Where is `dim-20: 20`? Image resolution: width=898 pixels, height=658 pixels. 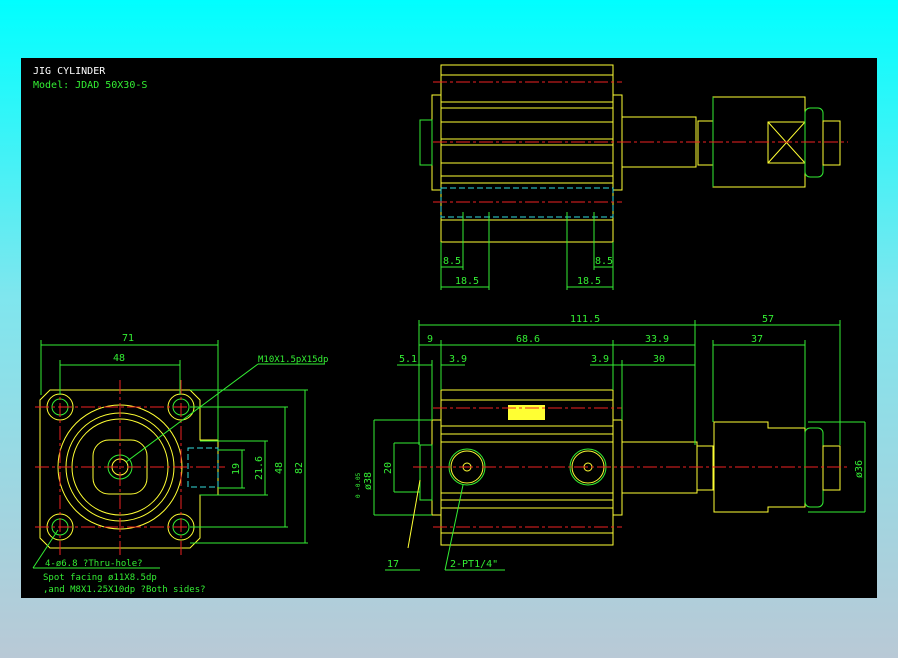 dim-20: 20 is located at coordinates (388, 468).